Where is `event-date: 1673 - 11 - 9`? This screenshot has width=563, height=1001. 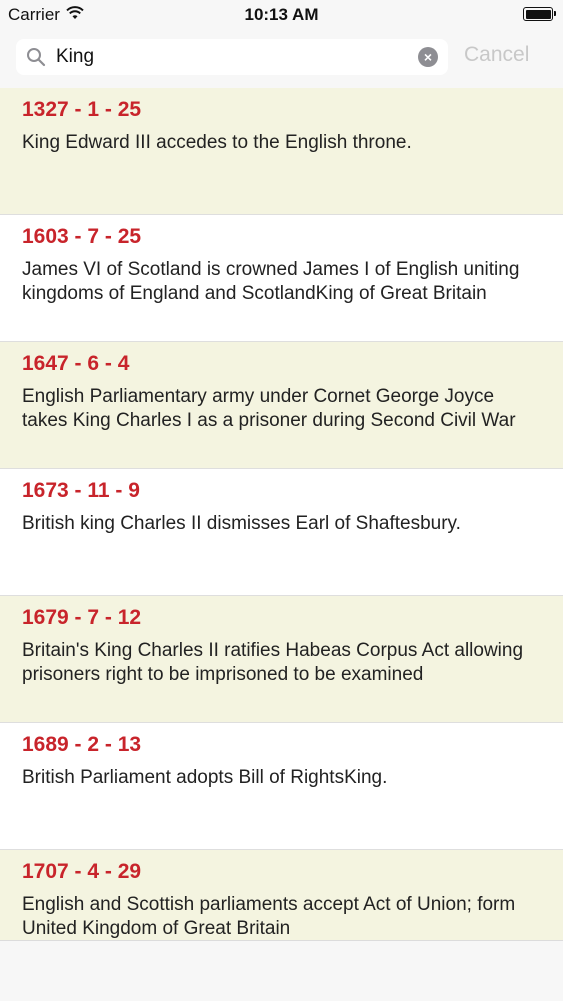 event-date: 1673 - 11 - 9 is located at coordinates (81, 490).